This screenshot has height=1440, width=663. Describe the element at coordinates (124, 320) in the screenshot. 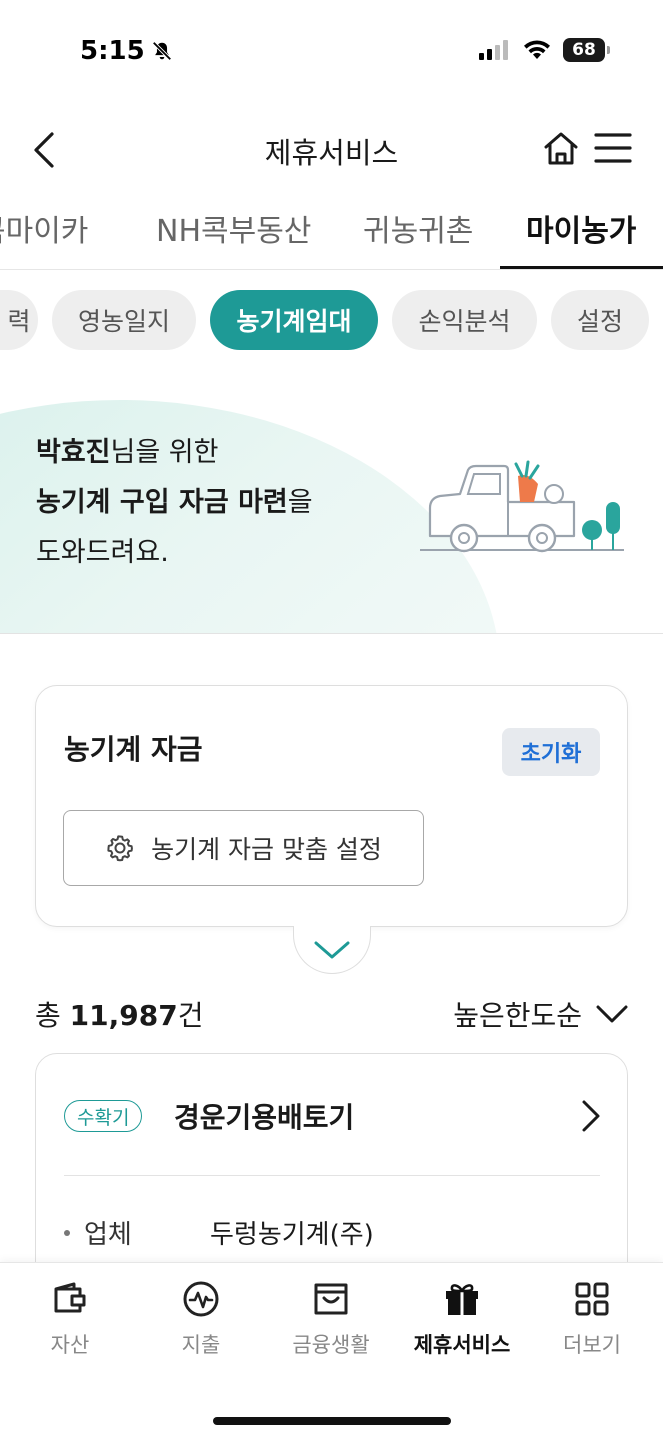

I see `chip-farming-diary: 영농일지` at that location.